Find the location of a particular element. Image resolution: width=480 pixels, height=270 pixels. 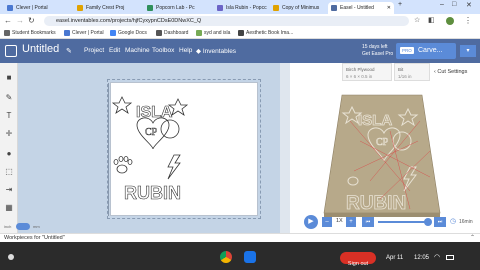

preview-text-bottom: RUBIN is located at coordinates (376, 203).